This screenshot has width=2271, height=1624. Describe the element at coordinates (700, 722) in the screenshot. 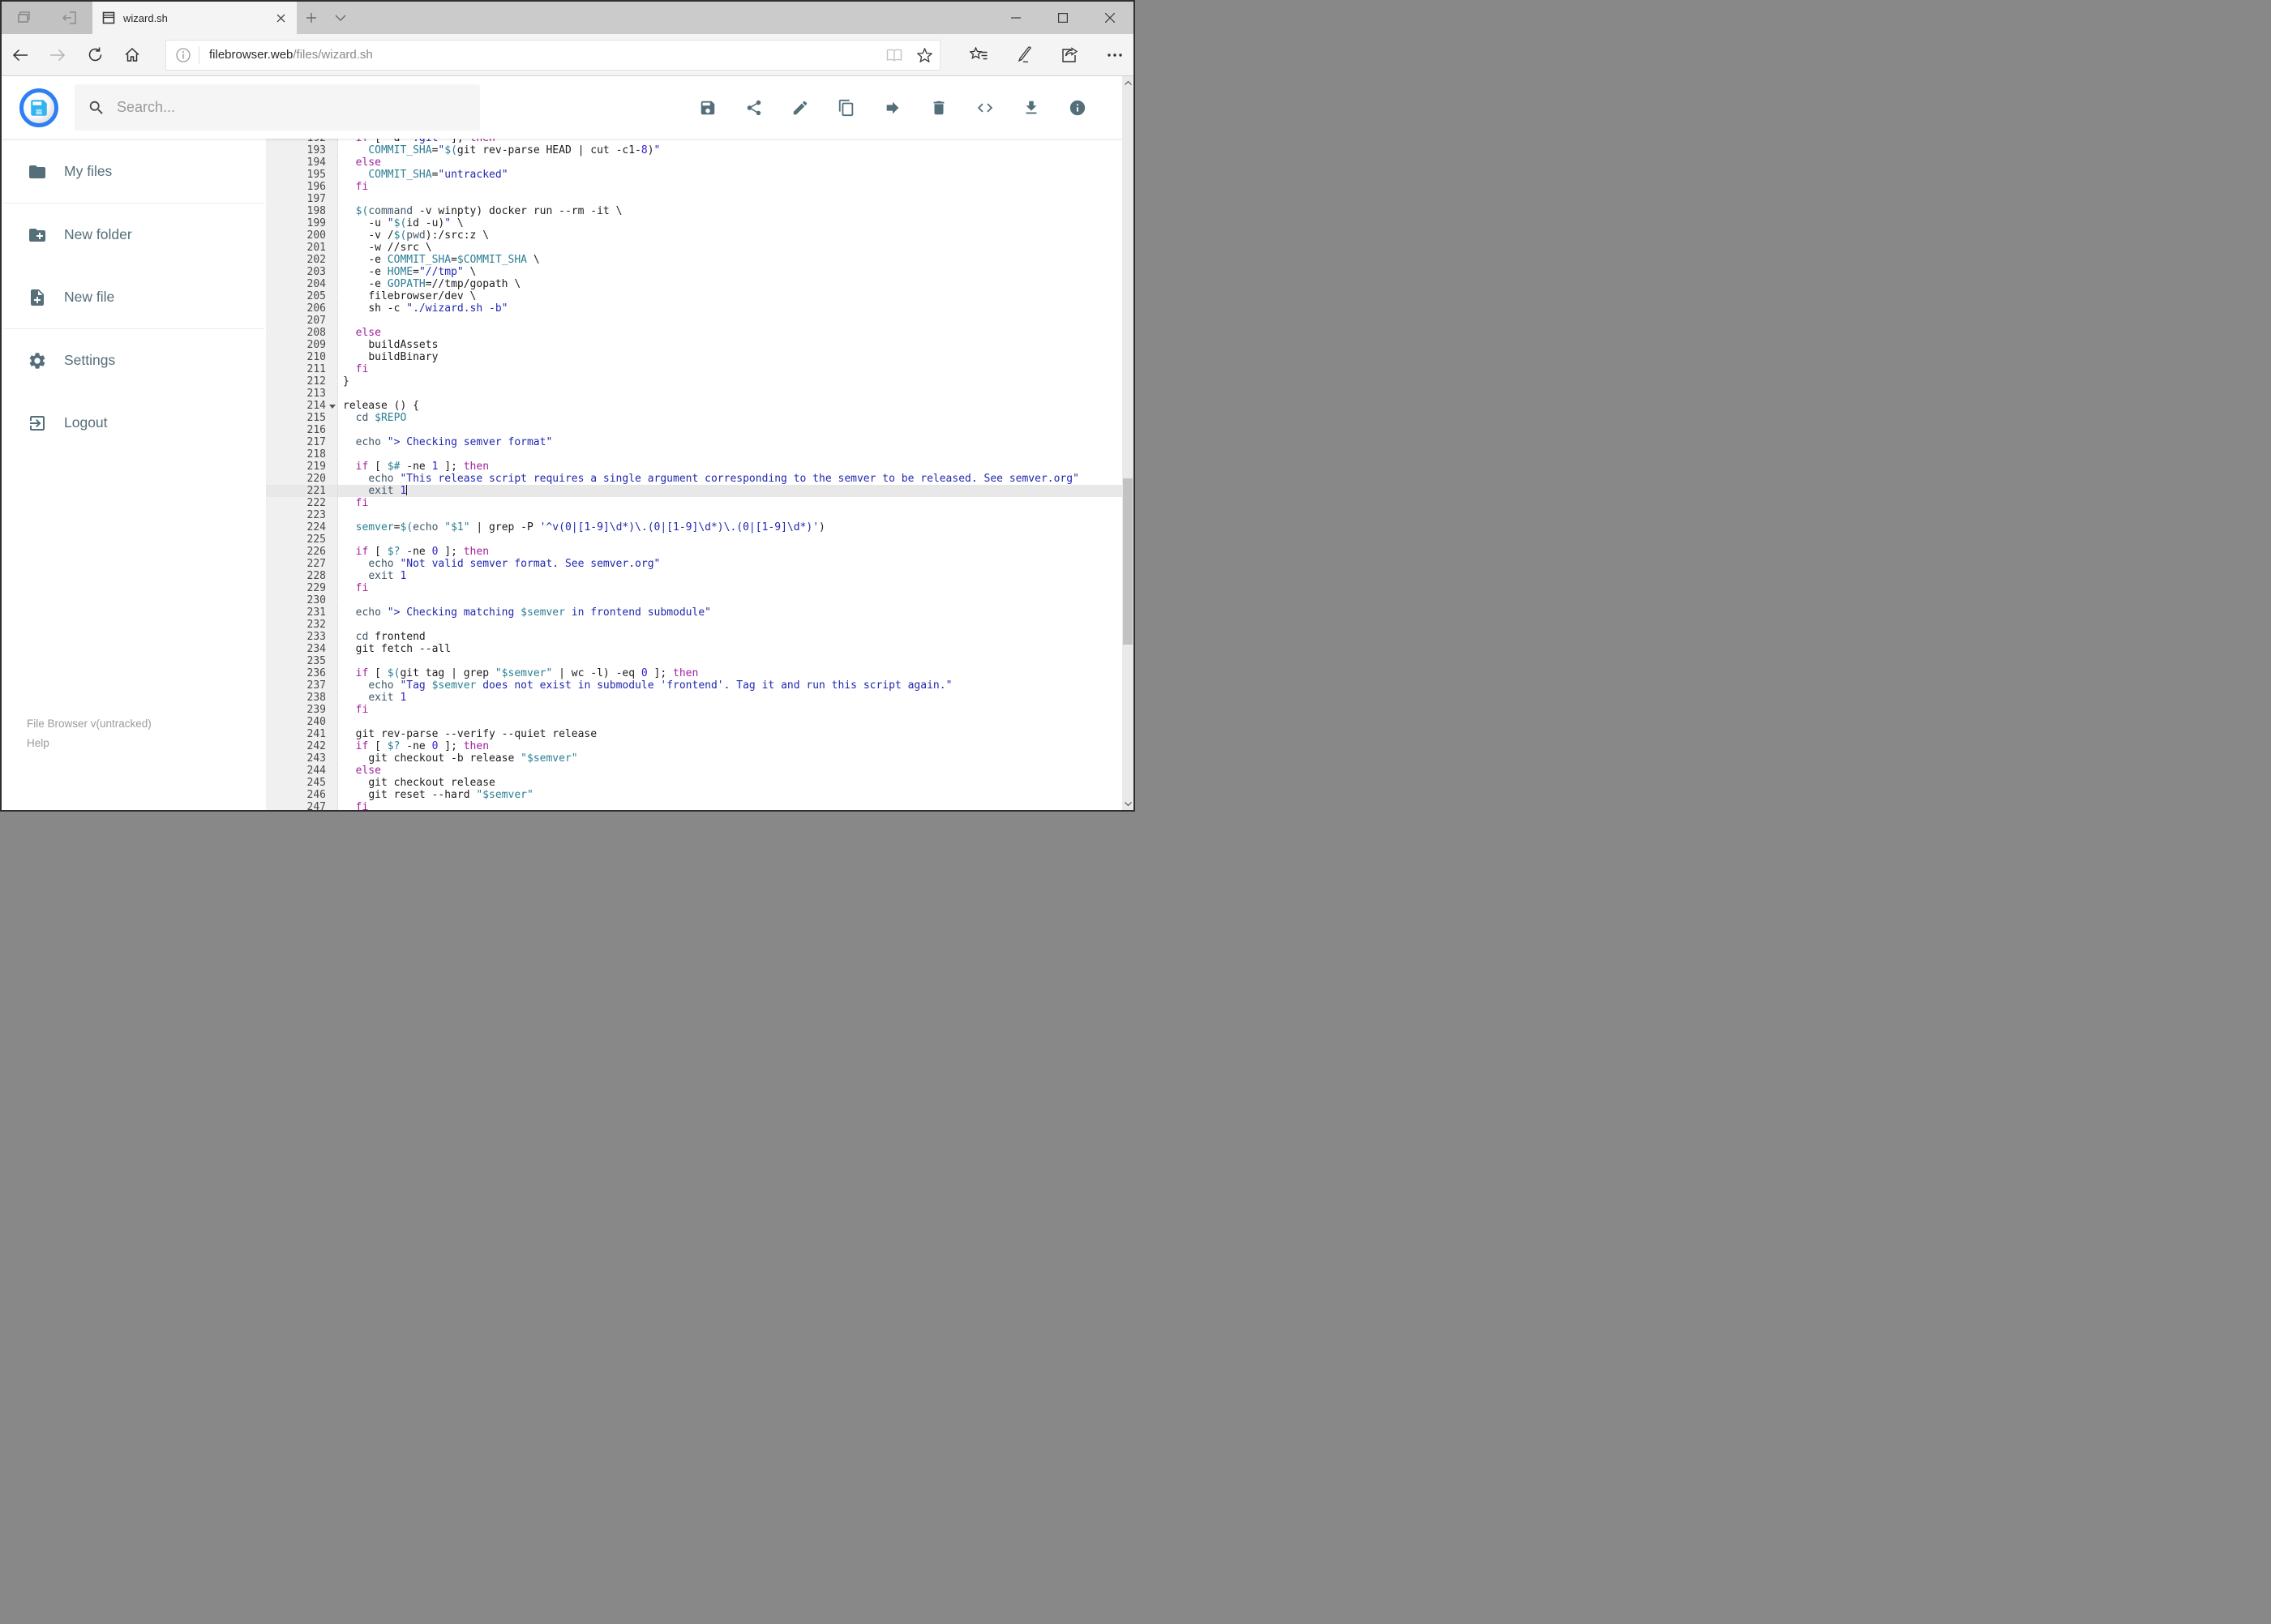

I see `code-line: 240` at that location.